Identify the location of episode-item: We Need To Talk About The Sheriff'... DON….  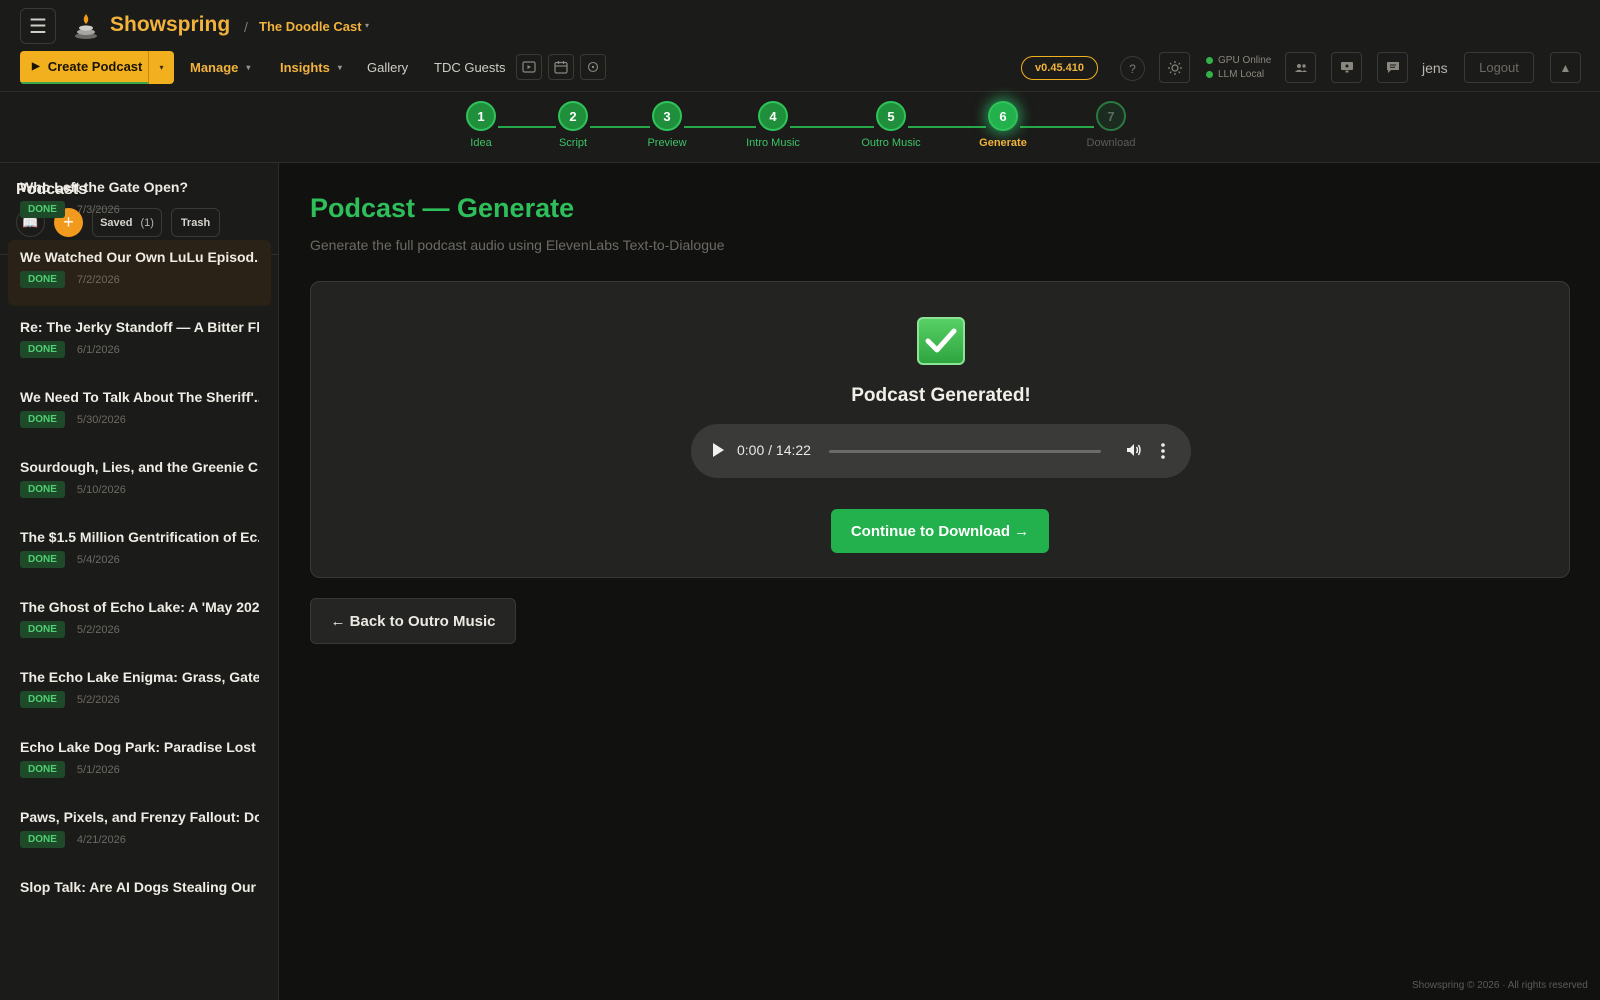
(139, 413).